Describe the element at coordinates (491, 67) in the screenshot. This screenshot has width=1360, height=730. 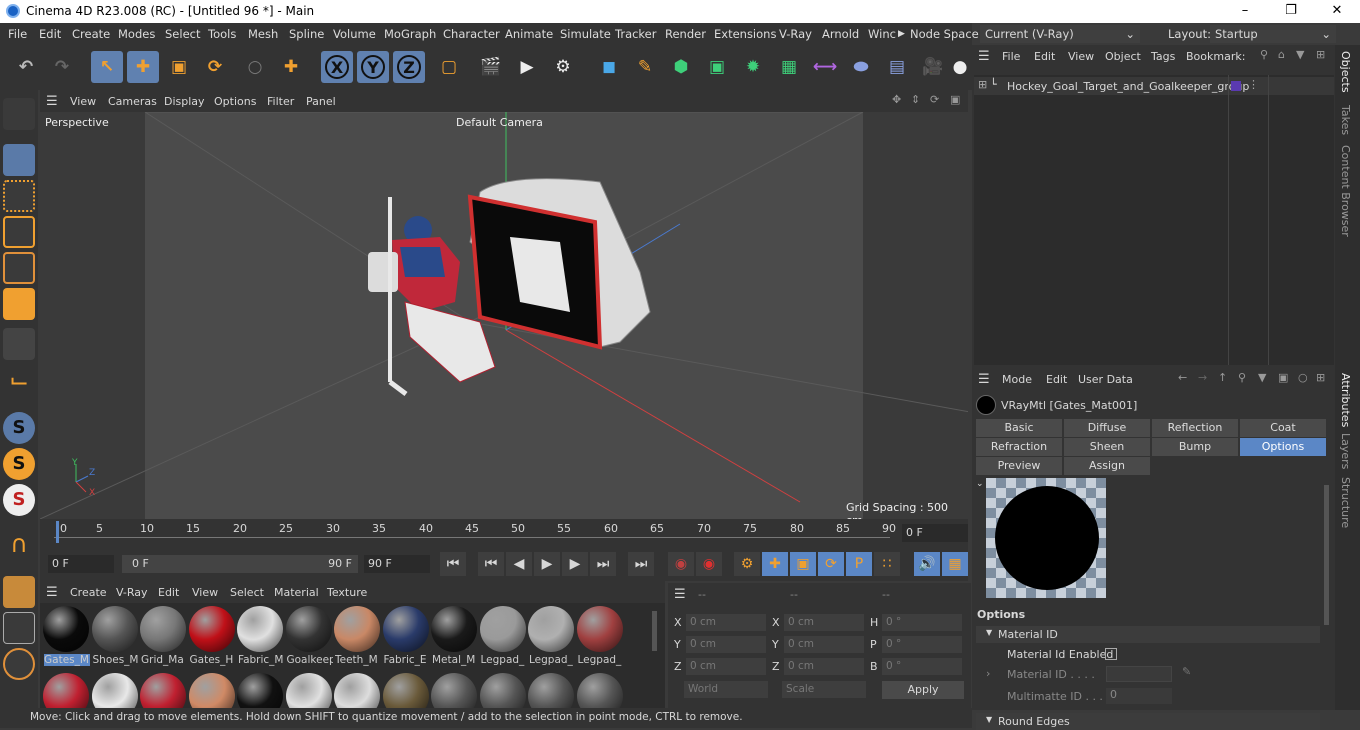
I see `render-view-icon: 🎬` at that location.